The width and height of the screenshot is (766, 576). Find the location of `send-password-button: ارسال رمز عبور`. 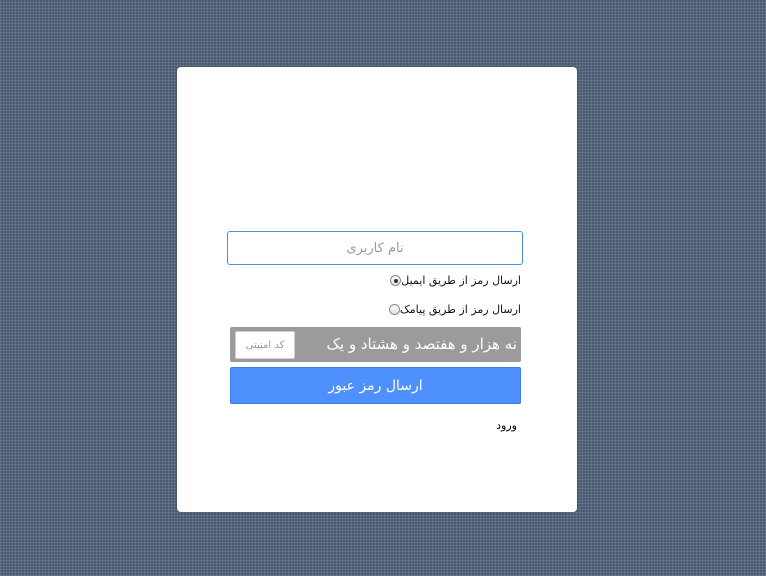

send-password-button: ارسال رمز عبور is located at coordinates (375, 385).